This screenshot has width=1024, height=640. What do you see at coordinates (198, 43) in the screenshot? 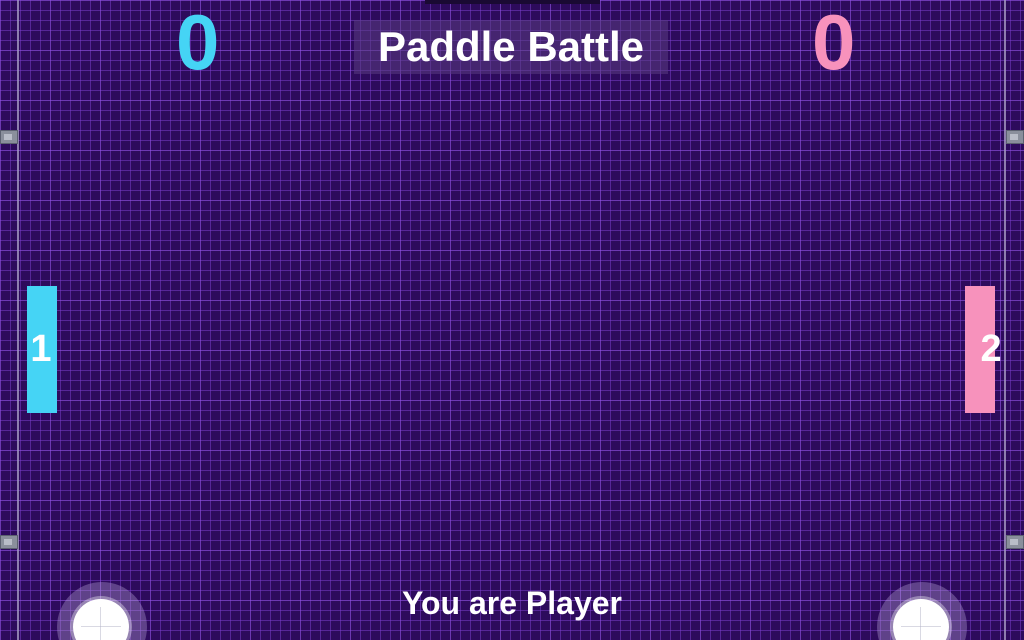
I see `player1-score: 0` at bounding box center [198, 43].